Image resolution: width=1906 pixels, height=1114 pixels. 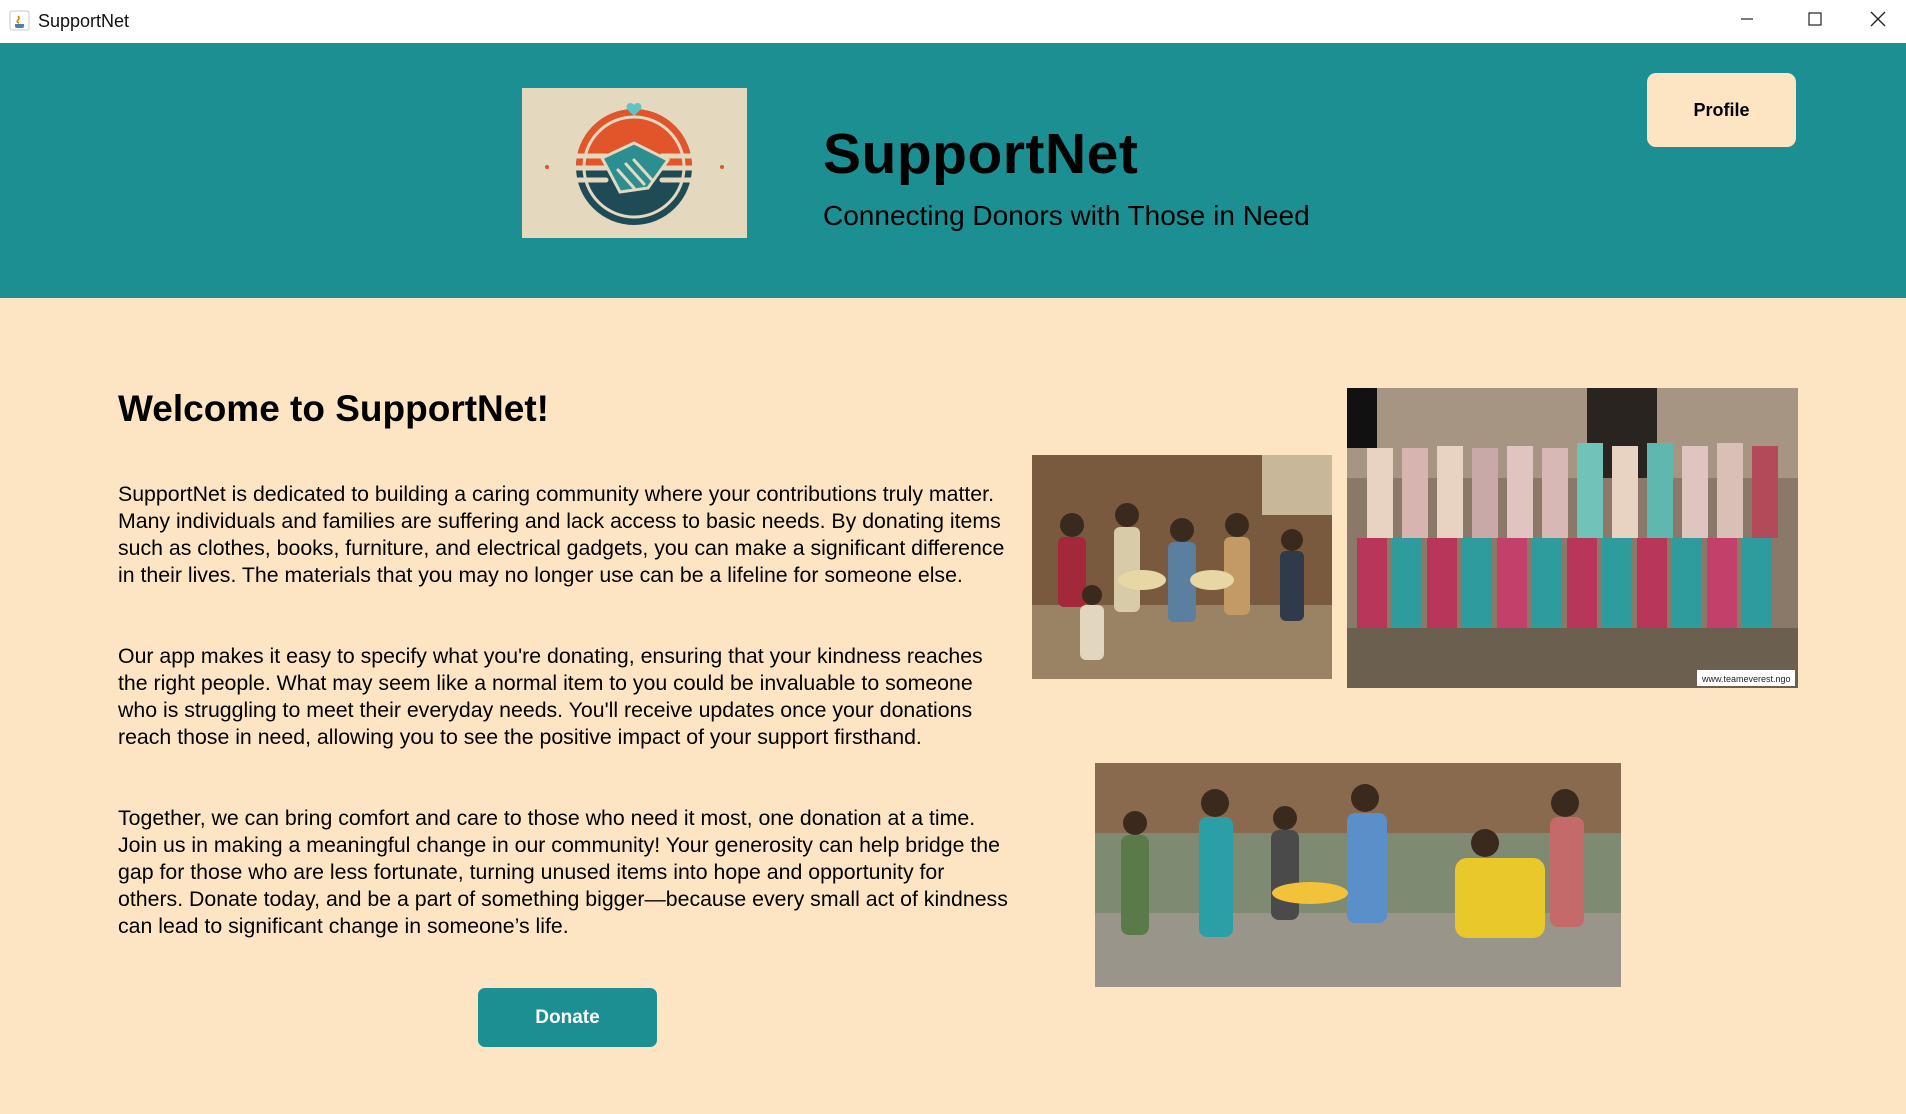 What do you see at coordinates (953, 22) in the screenshot?
I see `window-title-bar: SupportNet` at bounding box center [953, 22].